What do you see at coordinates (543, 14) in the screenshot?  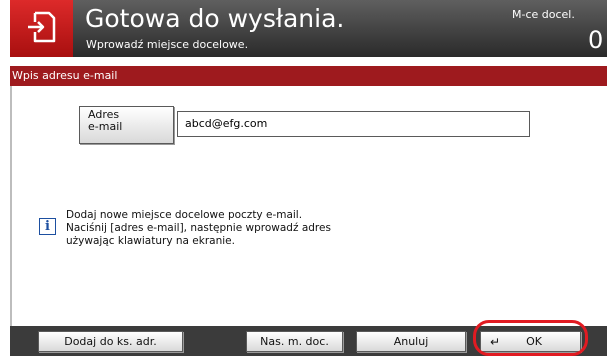 I see `destination-count-label: M-ce docel.` at bounding box center [543, 14].